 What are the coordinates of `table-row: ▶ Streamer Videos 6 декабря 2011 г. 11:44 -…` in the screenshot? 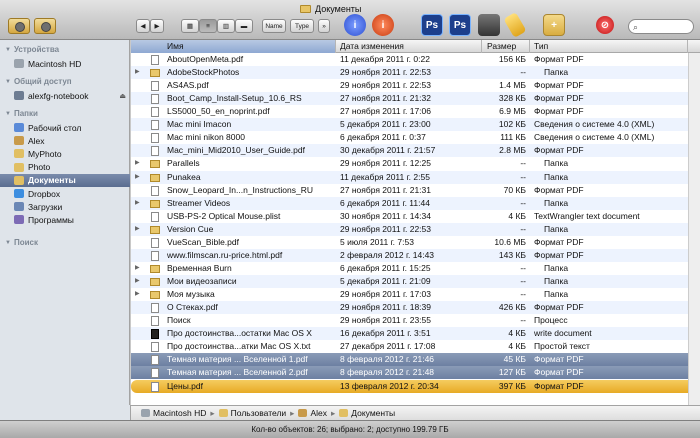 It's located at (415, 203).